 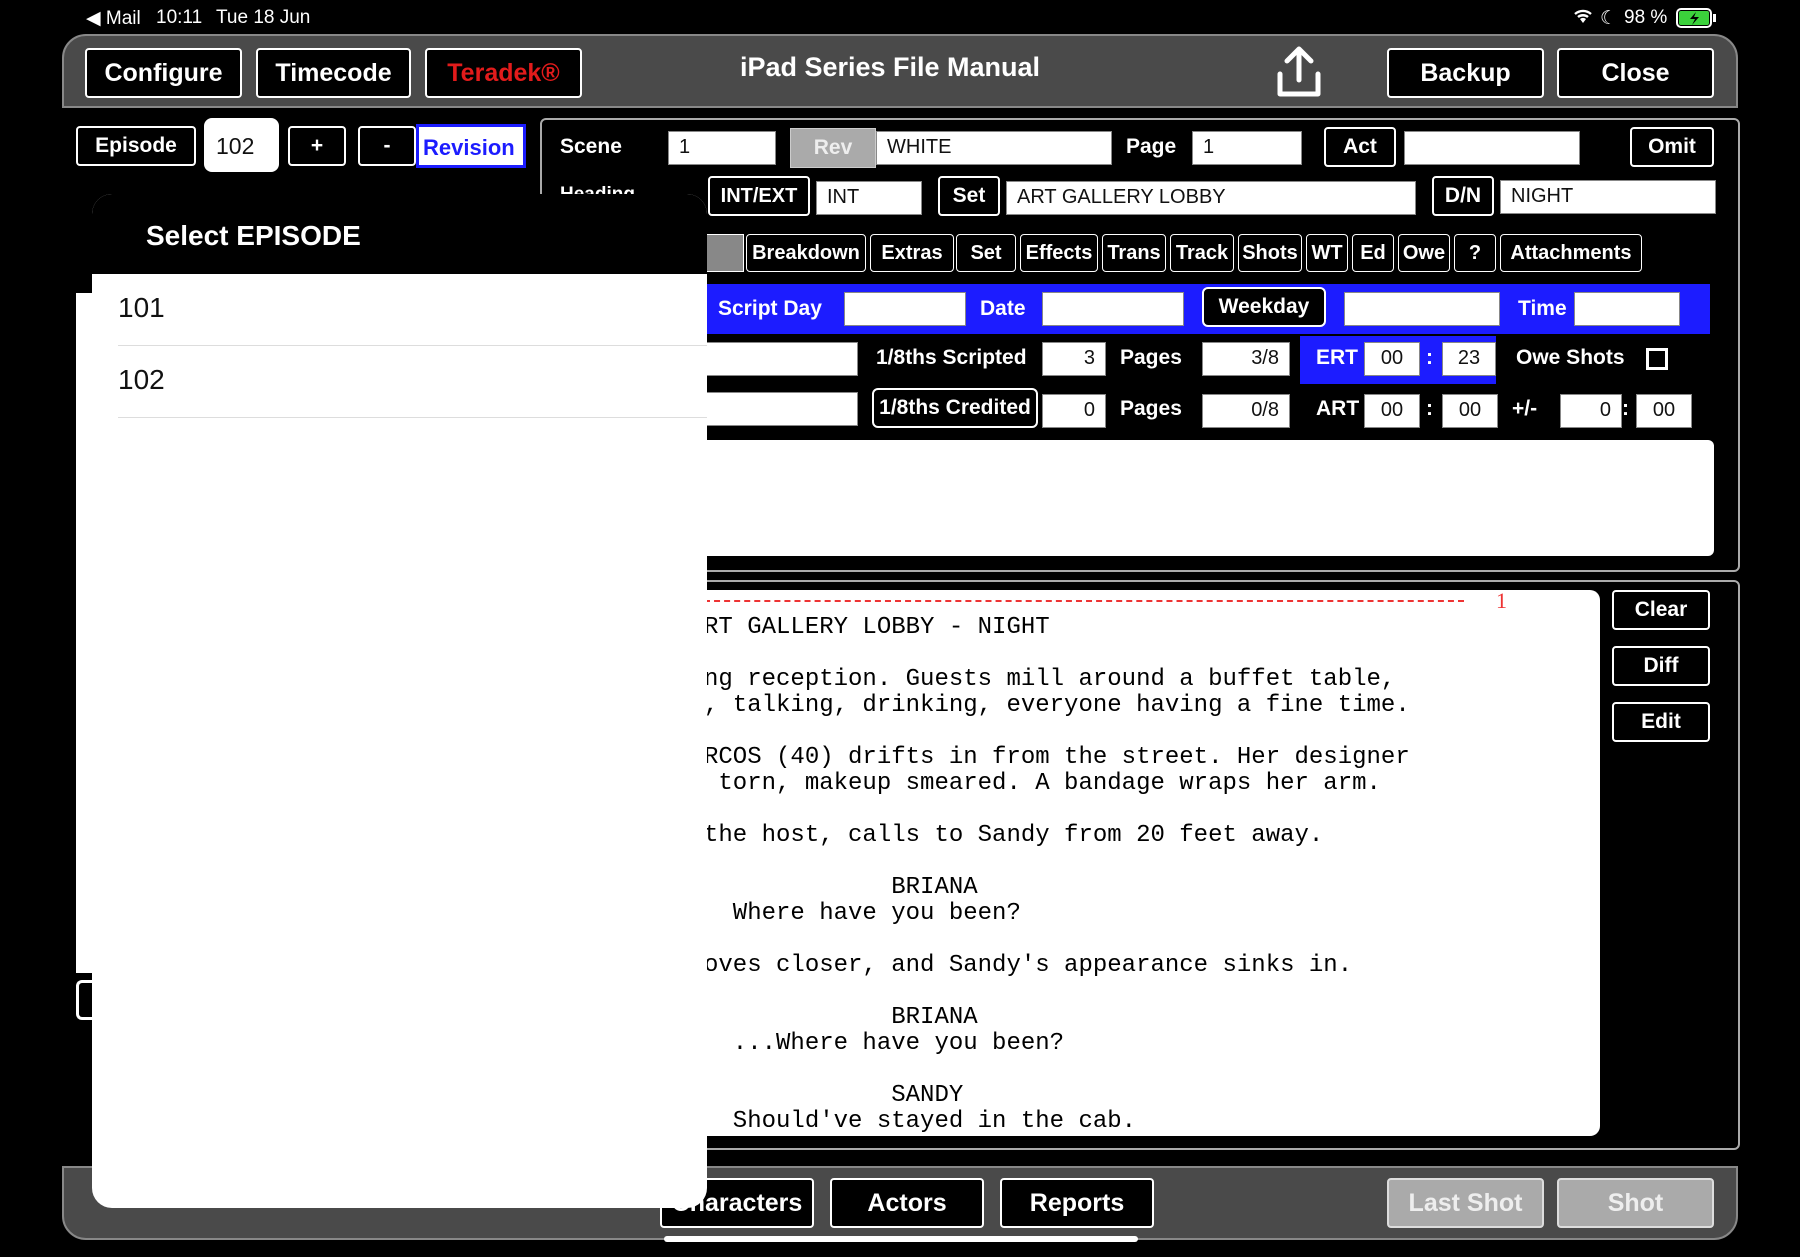 I want to click on rev-button: Rev, so click(x=833, y=148).